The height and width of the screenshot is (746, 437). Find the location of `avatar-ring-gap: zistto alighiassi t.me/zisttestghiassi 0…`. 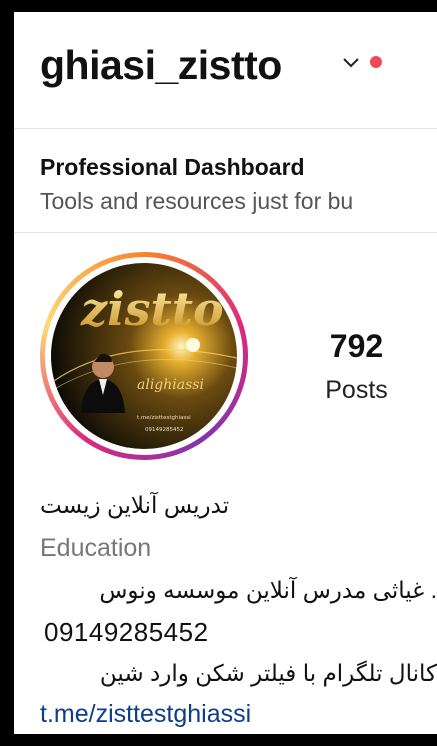

avatar-ring-gap: zistto alighiassi t.me/zisttestghiassi 0… is located at coordinates (144, 356).